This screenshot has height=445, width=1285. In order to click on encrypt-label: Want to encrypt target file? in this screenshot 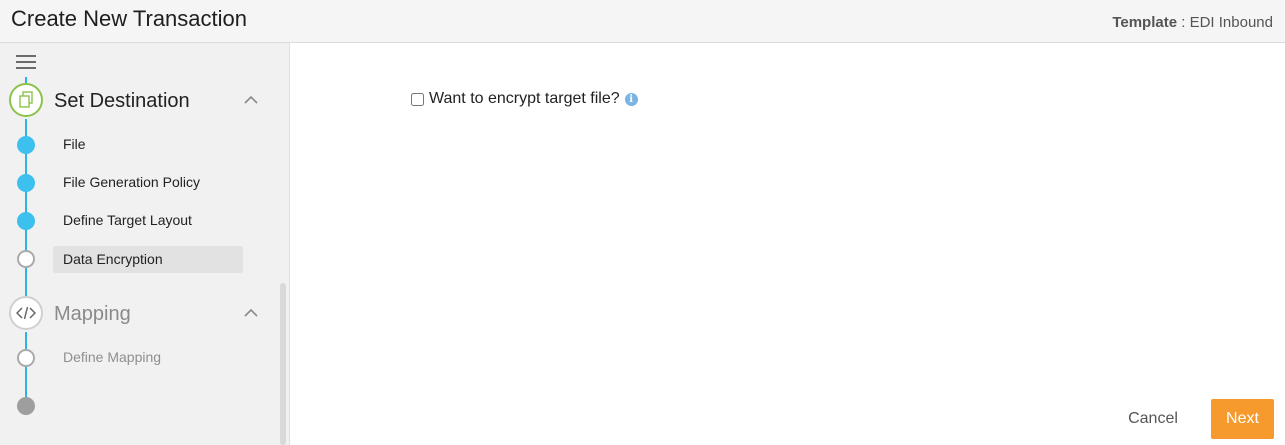, I will do `click(524, 99)`.